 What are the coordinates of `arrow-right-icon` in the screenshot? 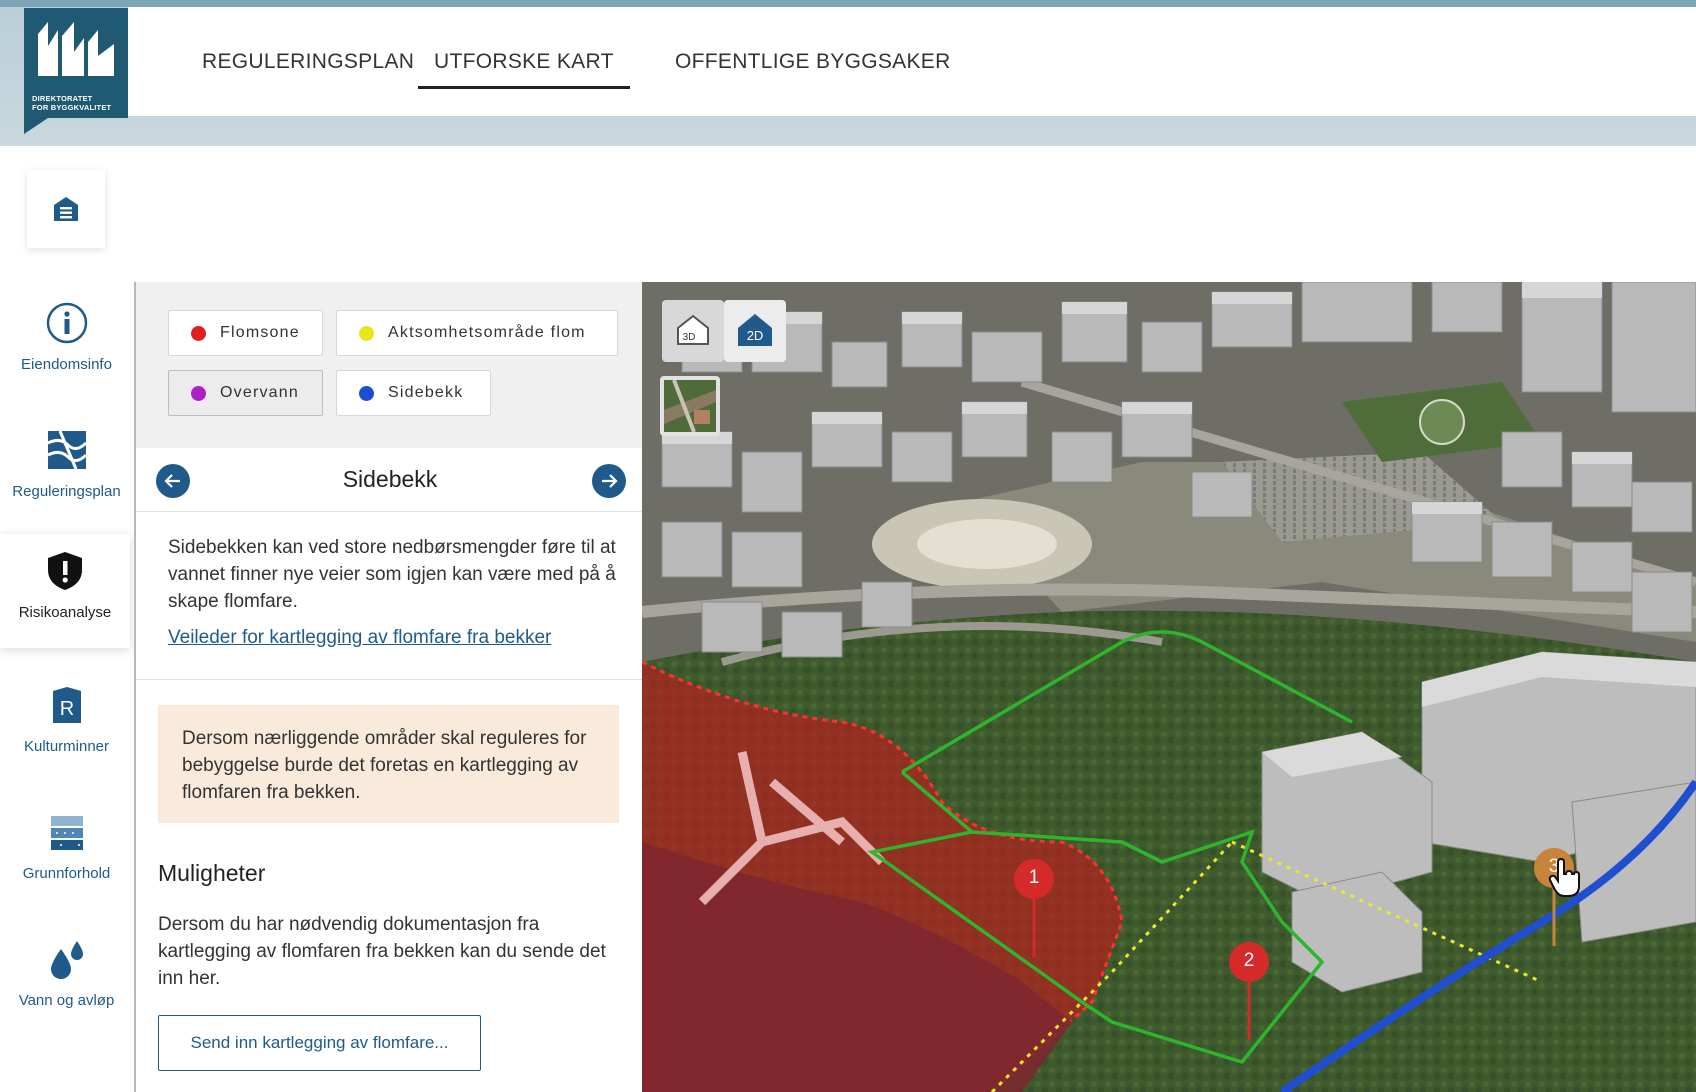 It's located at (610, 481).